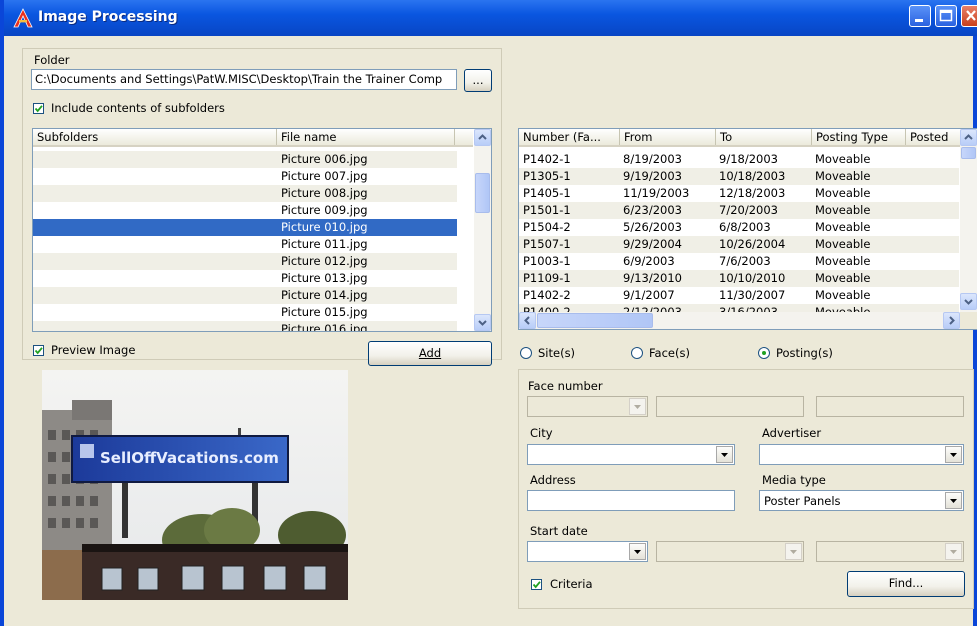 The image size is (977, 626). Describe the element at coordinates (245, 295) in the screenshot. I see `file-list-row: Picture 014.jpg` at that location.